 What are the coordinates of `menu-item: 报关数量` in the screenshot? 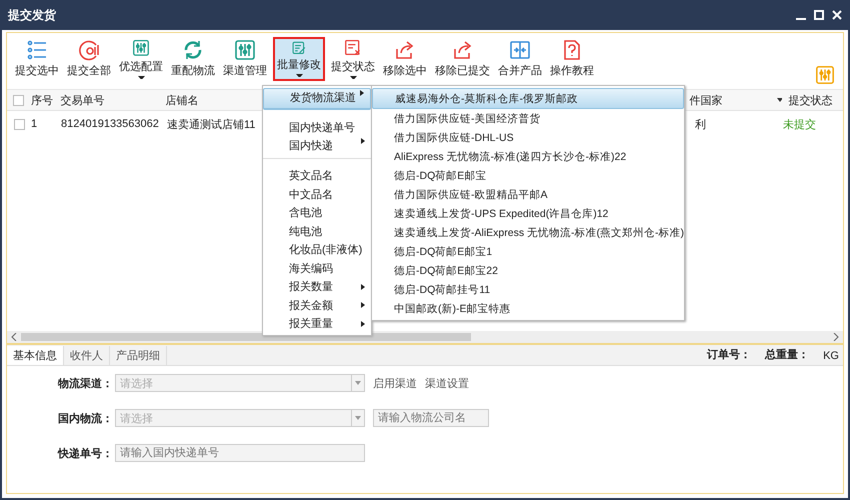 It's located at (317, 287).